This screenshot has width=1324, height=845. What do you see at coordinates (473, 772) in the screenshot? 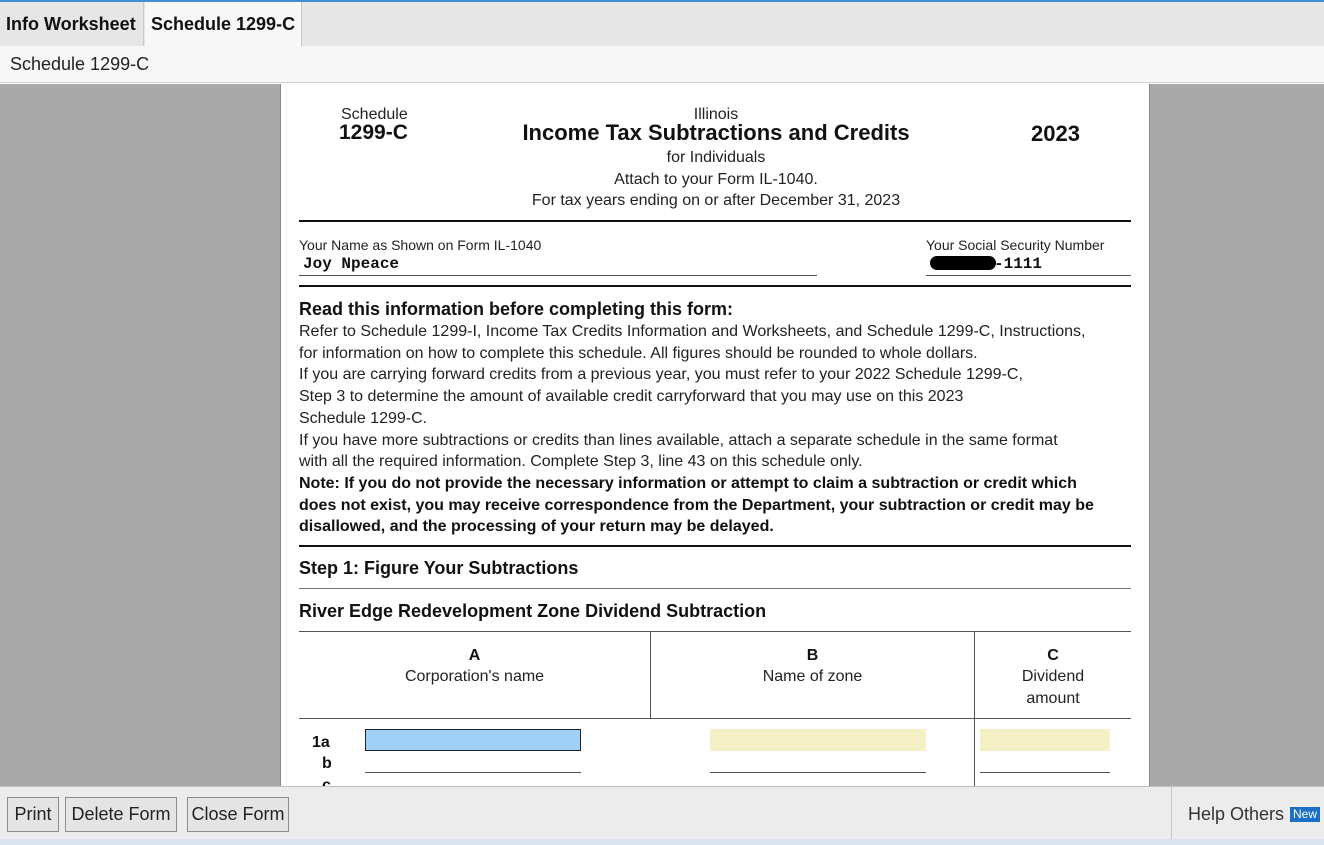
I see `corporation-name-1b-input` at bounding box center [473, 772].